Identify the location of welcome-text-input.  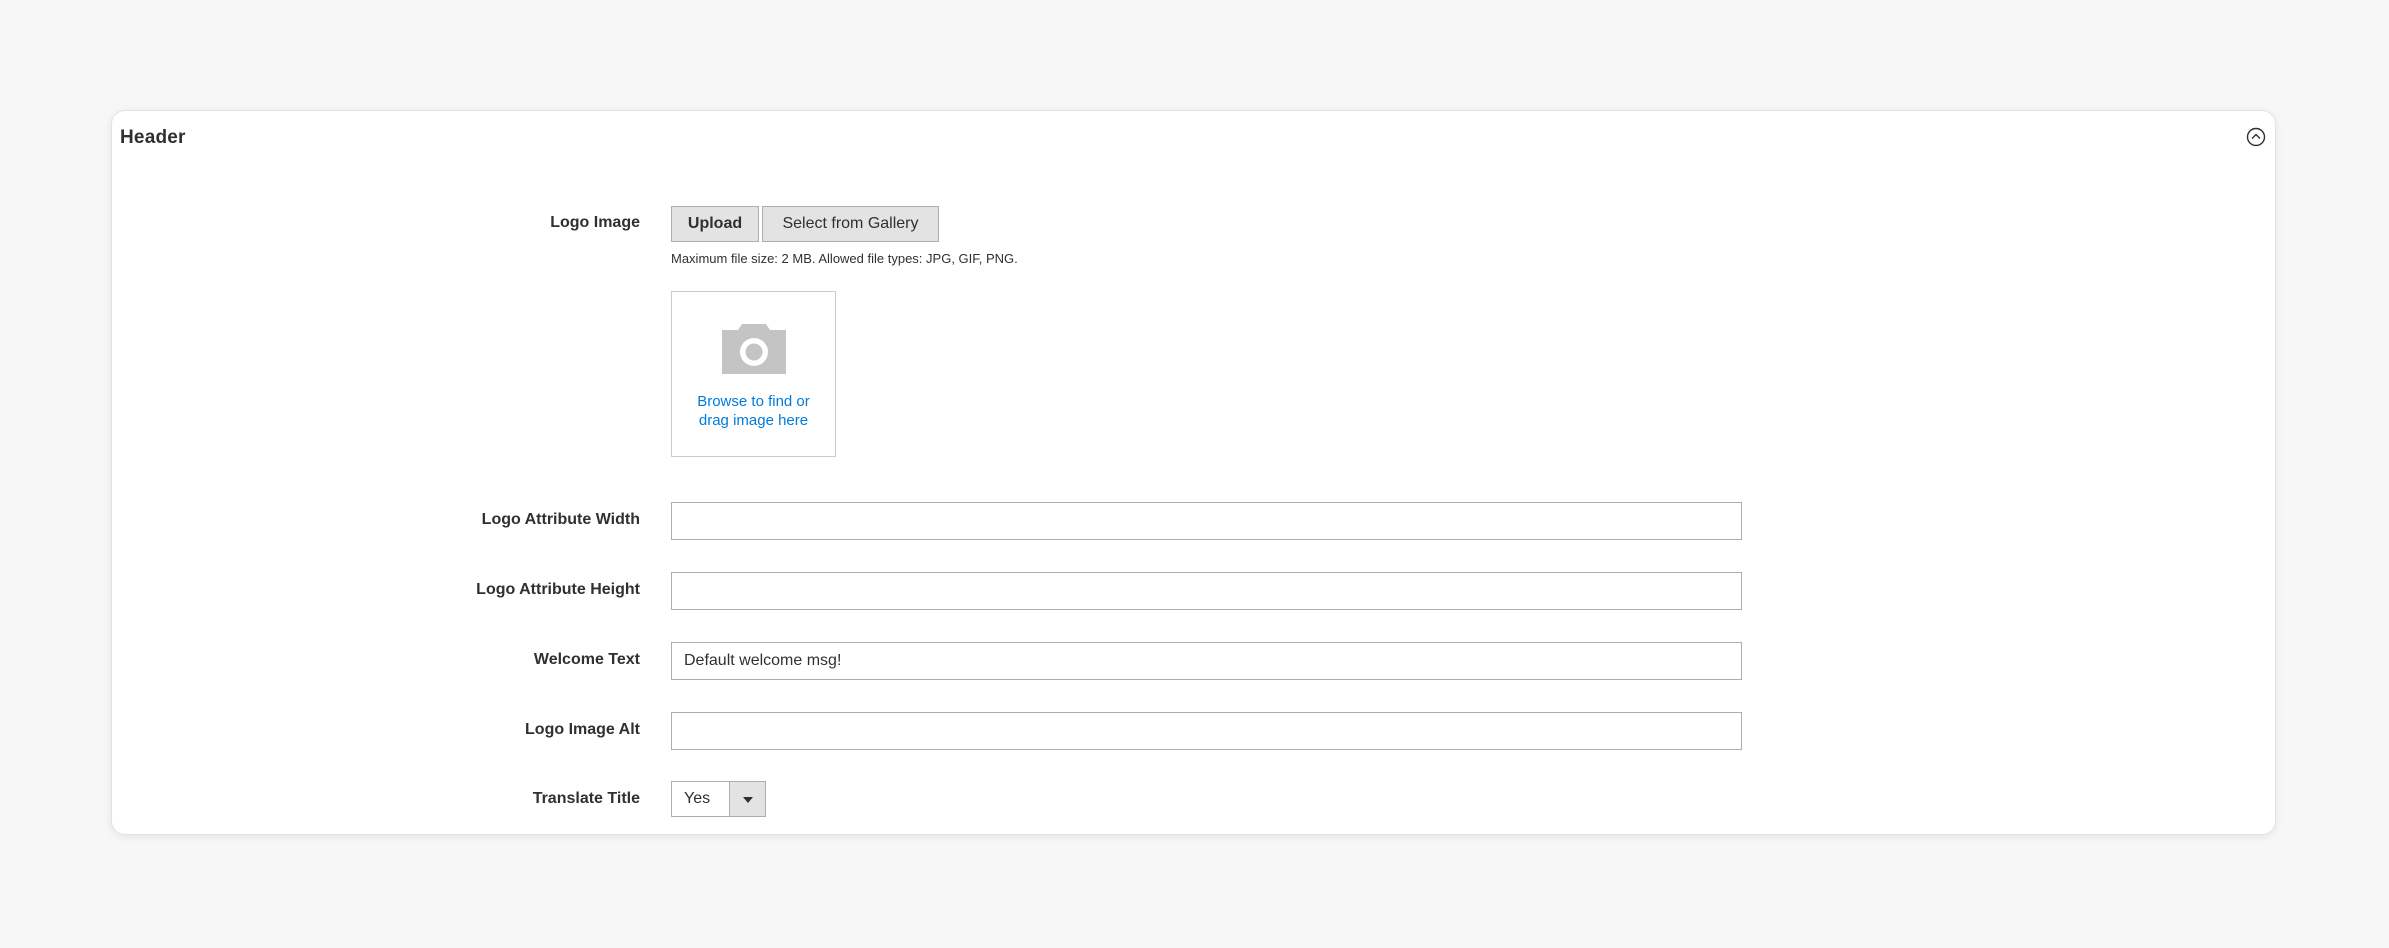
(1206, 661).